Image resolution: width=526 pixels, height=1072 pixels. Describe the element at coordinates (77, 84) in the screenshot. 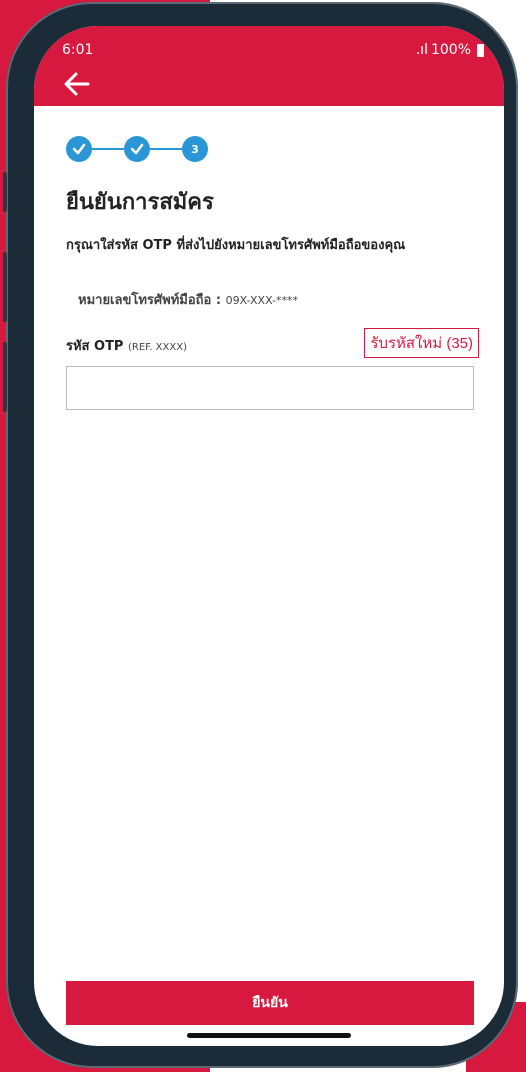

I see `back-arrow-icon` at that location.